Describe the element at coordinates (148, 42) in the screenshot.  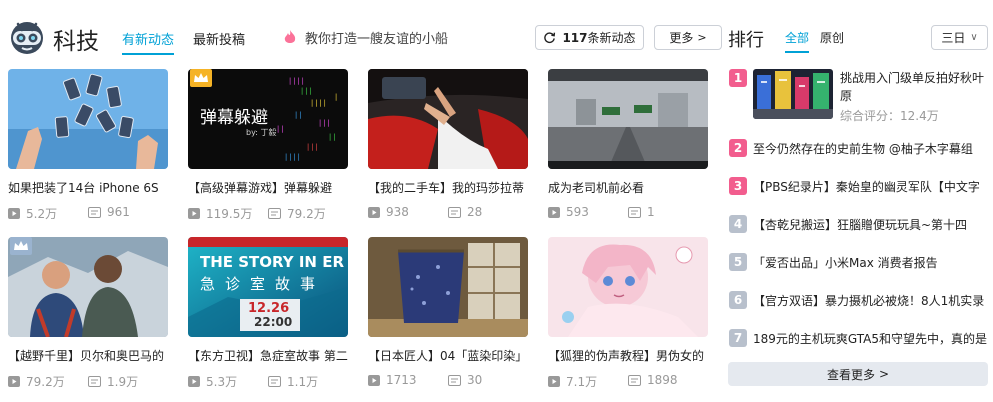
I see `tab-new-activity: 有新动态` at that location.